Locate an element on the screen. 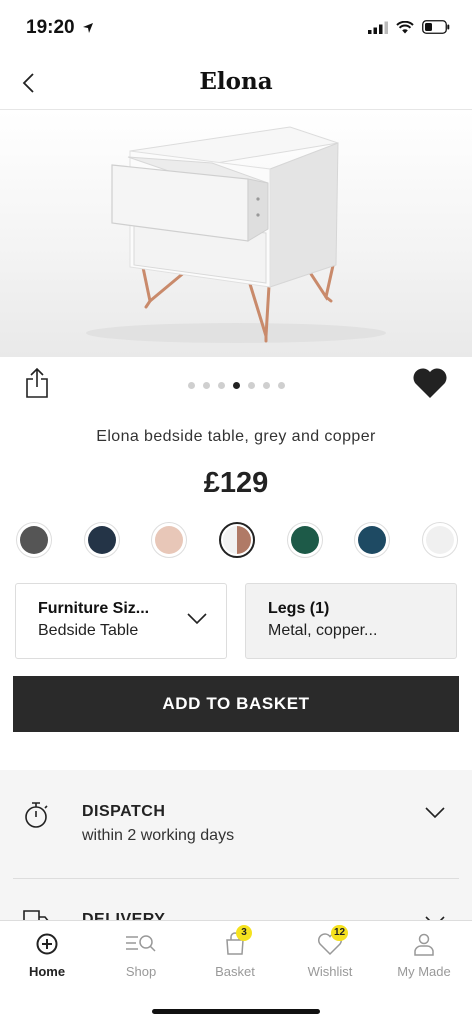 The image size is (472, 1024). heart-icon: 12 is located at coordinates (333, 941).